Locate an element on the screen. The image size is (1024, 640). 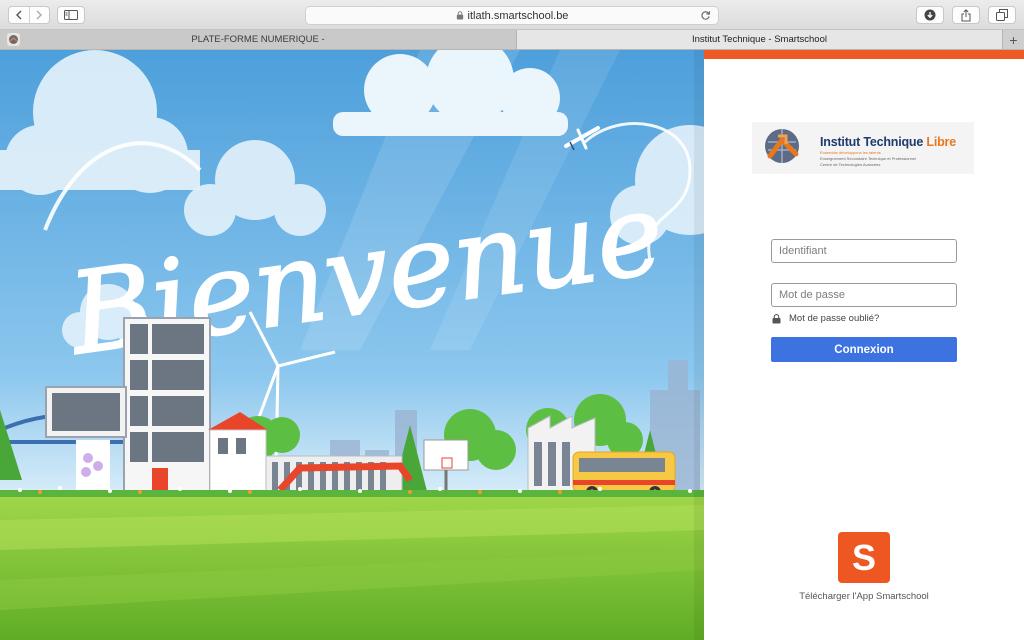
chevron-left-icon is located at coordinates (18, 15).